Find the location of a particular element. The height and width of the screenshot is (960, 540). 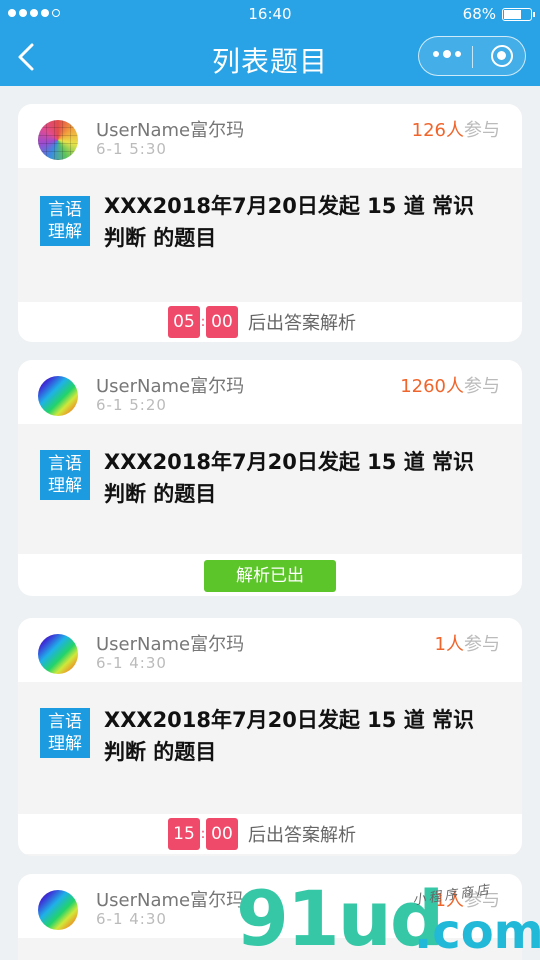

card-header: UserName富尔玛 6-1 4:30 1人参与 is located at coordinates (270, 650).